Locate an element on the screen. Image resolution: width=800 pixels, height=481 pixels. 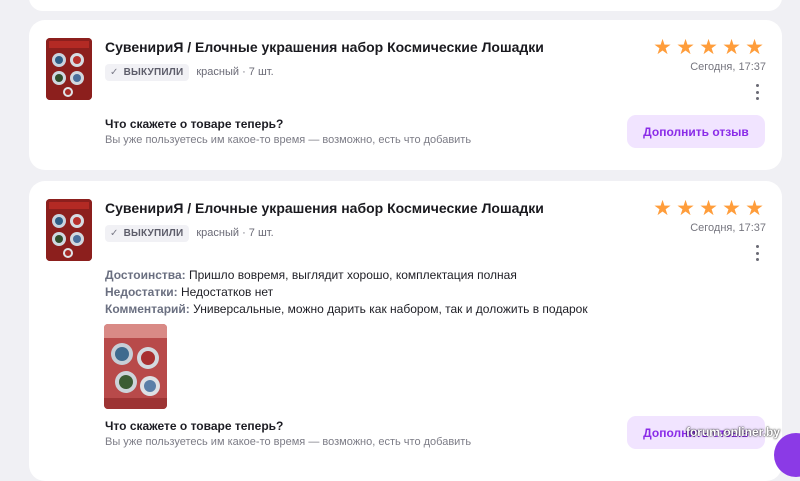
cons-text: Недостатков нет is located at coordinates (227, 292).